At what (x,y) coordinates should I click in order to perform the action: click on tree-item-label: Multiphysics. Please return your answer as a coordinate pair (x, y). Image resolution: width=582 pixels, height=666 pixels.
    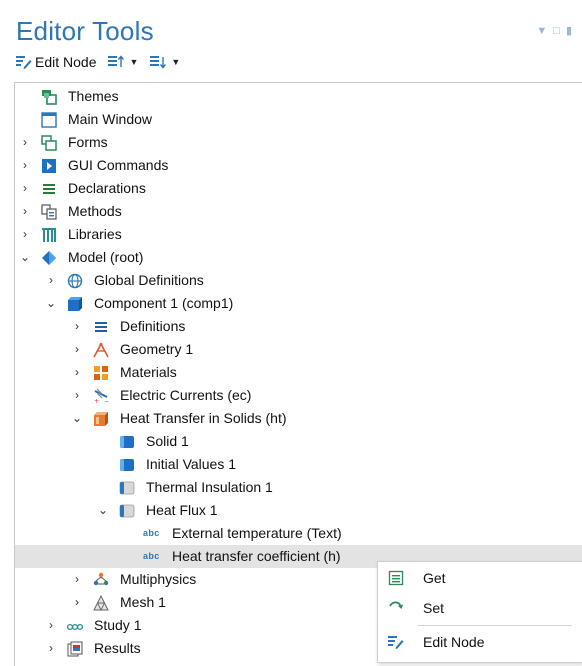
    Looking at the image, I should click on (158, 579).